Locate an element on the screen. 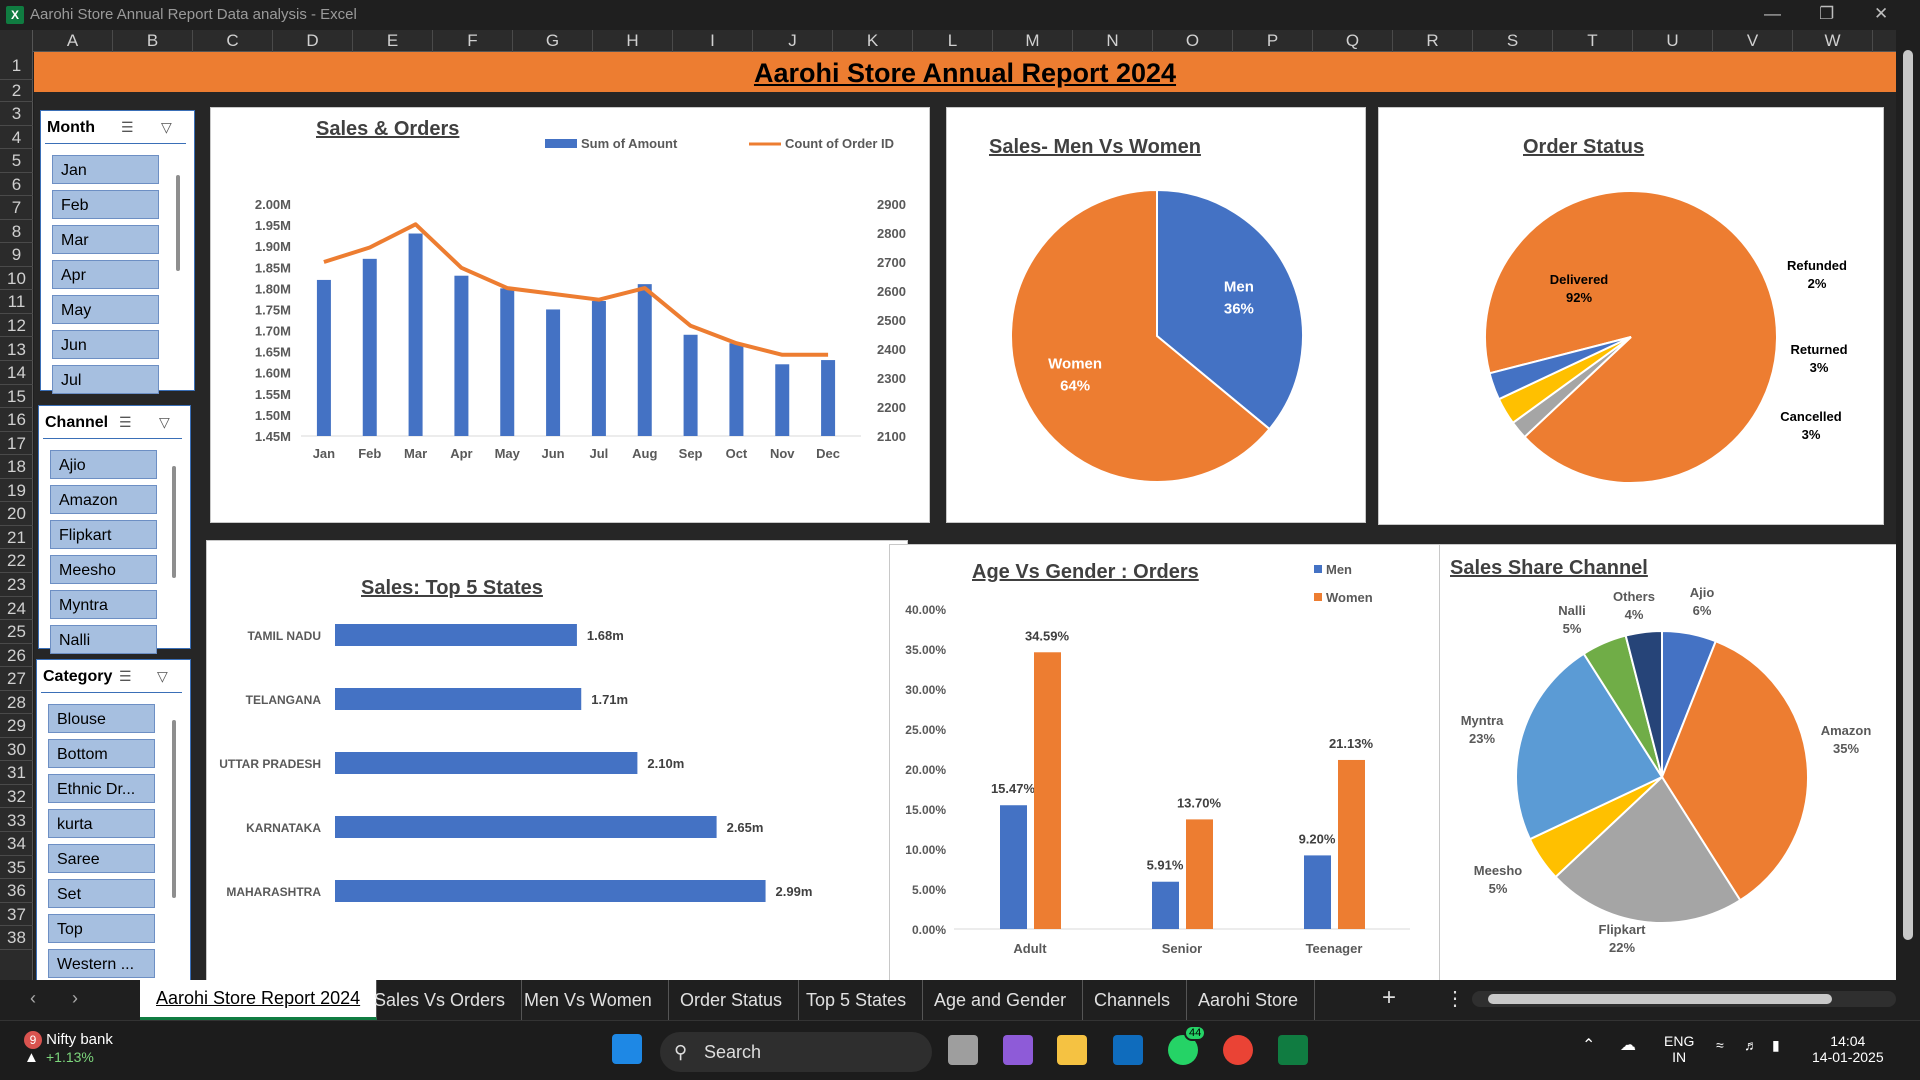 The width and height of the screenshot is (1920, 1080). column-header: B is located at coordinates (153, 41).